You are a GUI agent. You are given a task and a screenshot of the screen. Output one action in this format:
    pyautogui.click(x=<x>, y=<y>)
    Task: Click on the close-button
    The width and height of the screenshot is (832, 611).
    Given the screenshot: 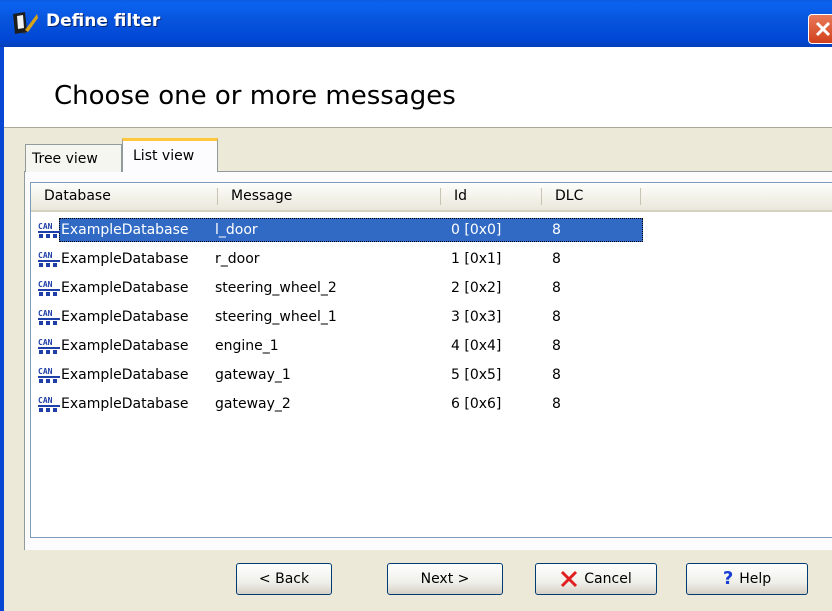 What is the action you would take?
    pyautogui.click(x=820, y=29)
    